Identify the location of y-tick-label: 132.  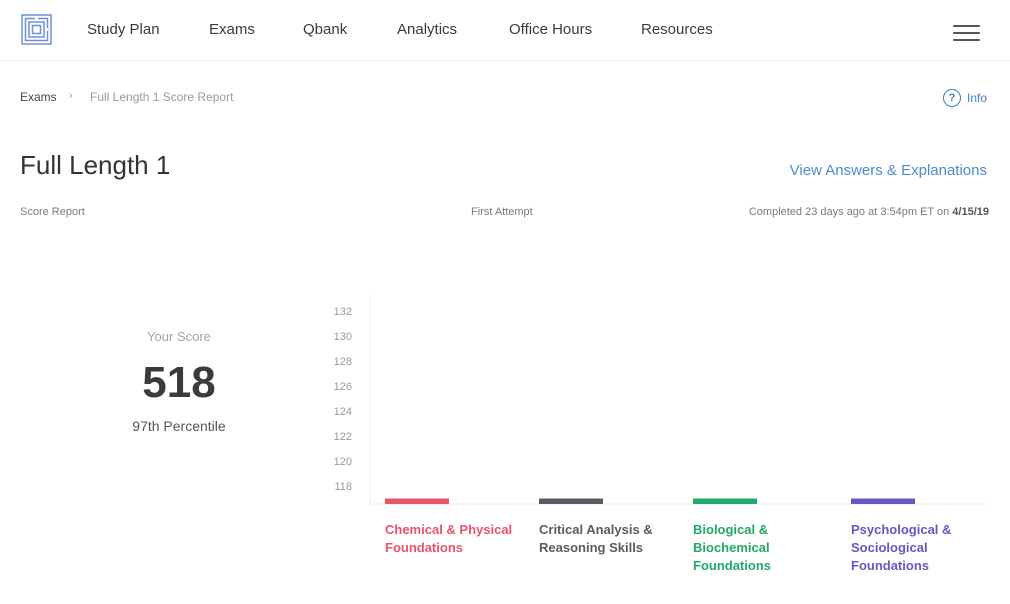
(343, 312).